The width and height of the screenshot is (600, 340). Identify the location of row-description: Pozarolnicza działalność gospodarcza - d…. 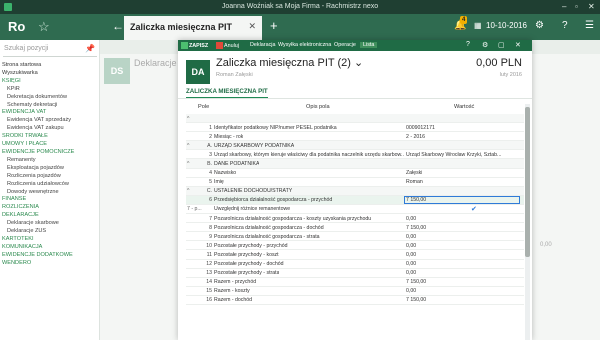
(269, 227).